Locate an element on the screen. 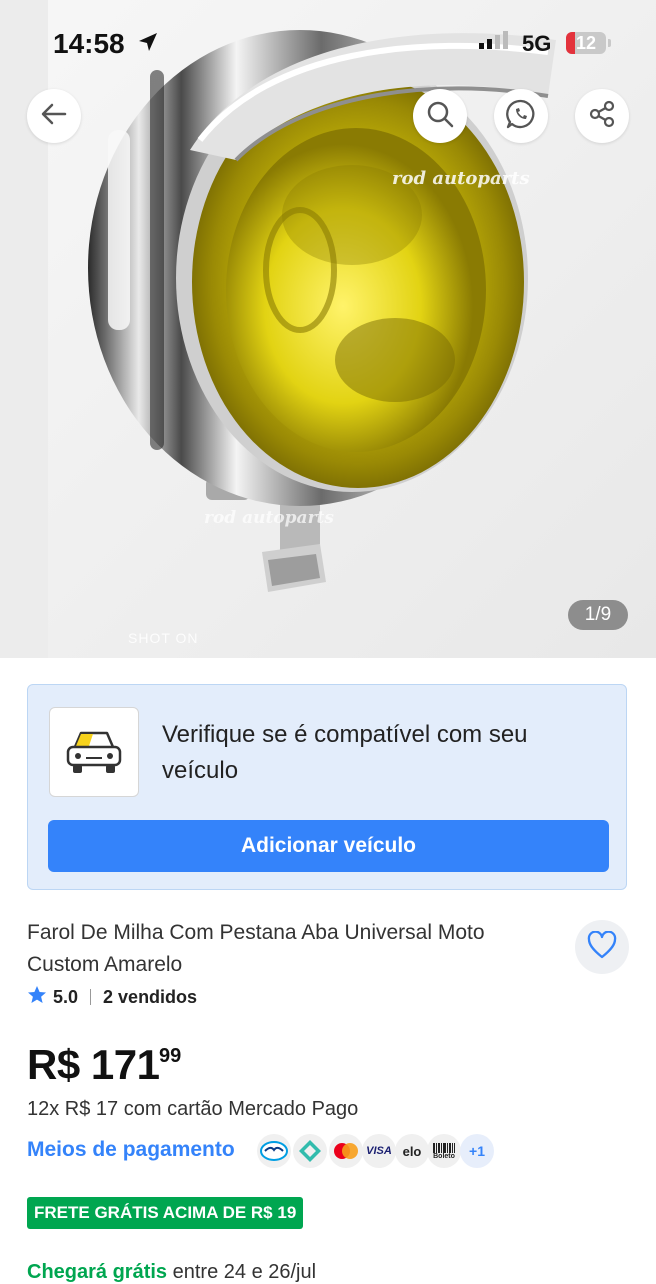 The width and height of the screenshot is (656, 1284). free-shipping-badge: FRETE GRÁTIS ACIMA DE R$ 19 is located at coordinates (165, 1213).